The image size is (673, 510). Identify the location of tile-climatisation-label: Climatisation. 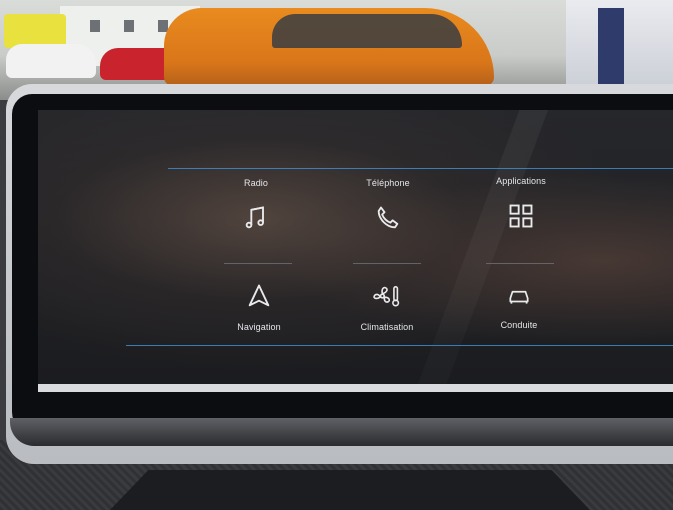
(387, 327).